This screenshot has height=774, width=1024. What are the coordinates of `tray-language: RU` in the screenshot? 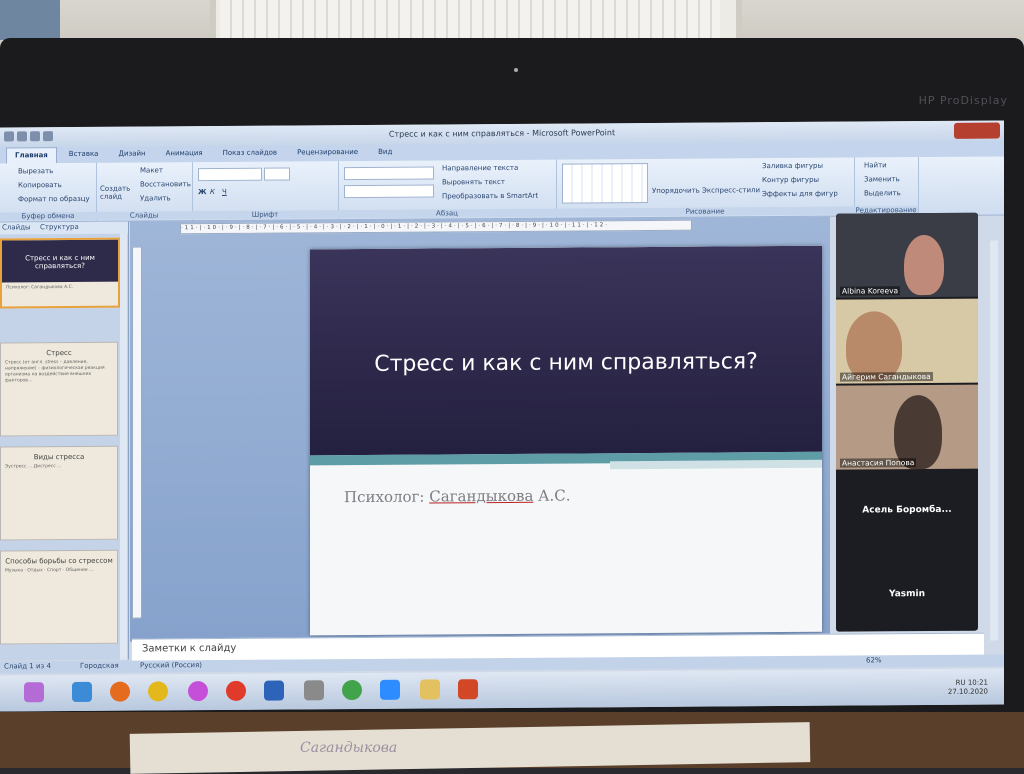 It's located at (961, 683).